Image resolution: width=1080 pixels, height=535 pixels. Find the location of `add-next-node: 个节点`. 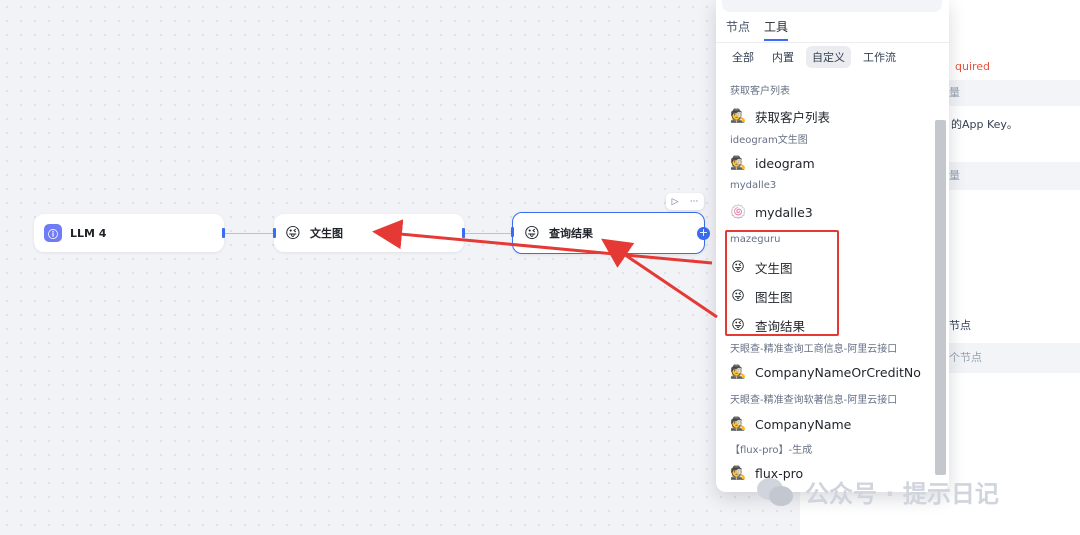

add-next-node: 个节点 is located at coordinates (1005, 358).